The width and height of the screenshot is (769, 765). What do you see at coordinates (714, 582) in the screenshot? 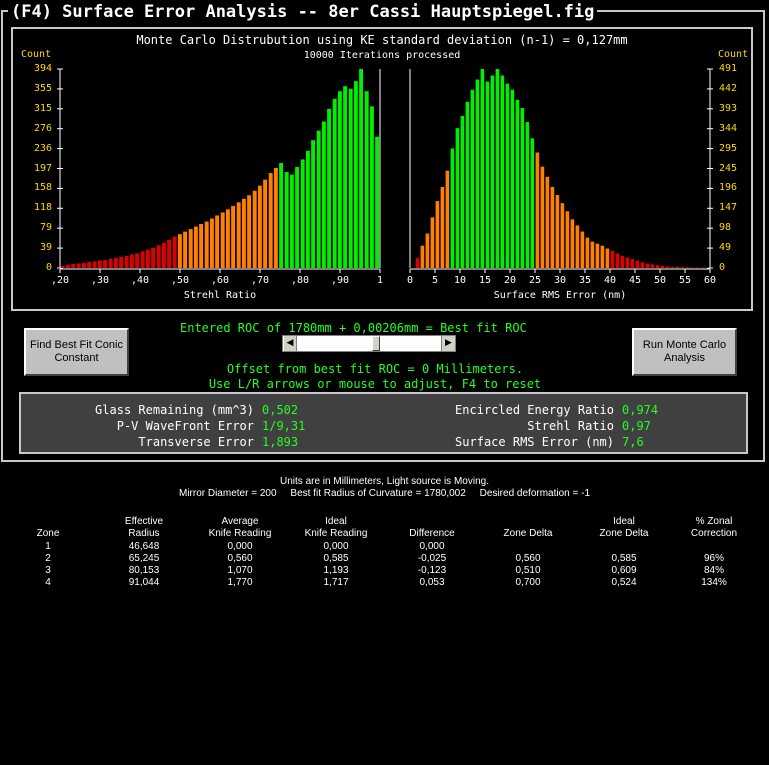
I see `table-cell: 134%` at bounding box center [714, 582].